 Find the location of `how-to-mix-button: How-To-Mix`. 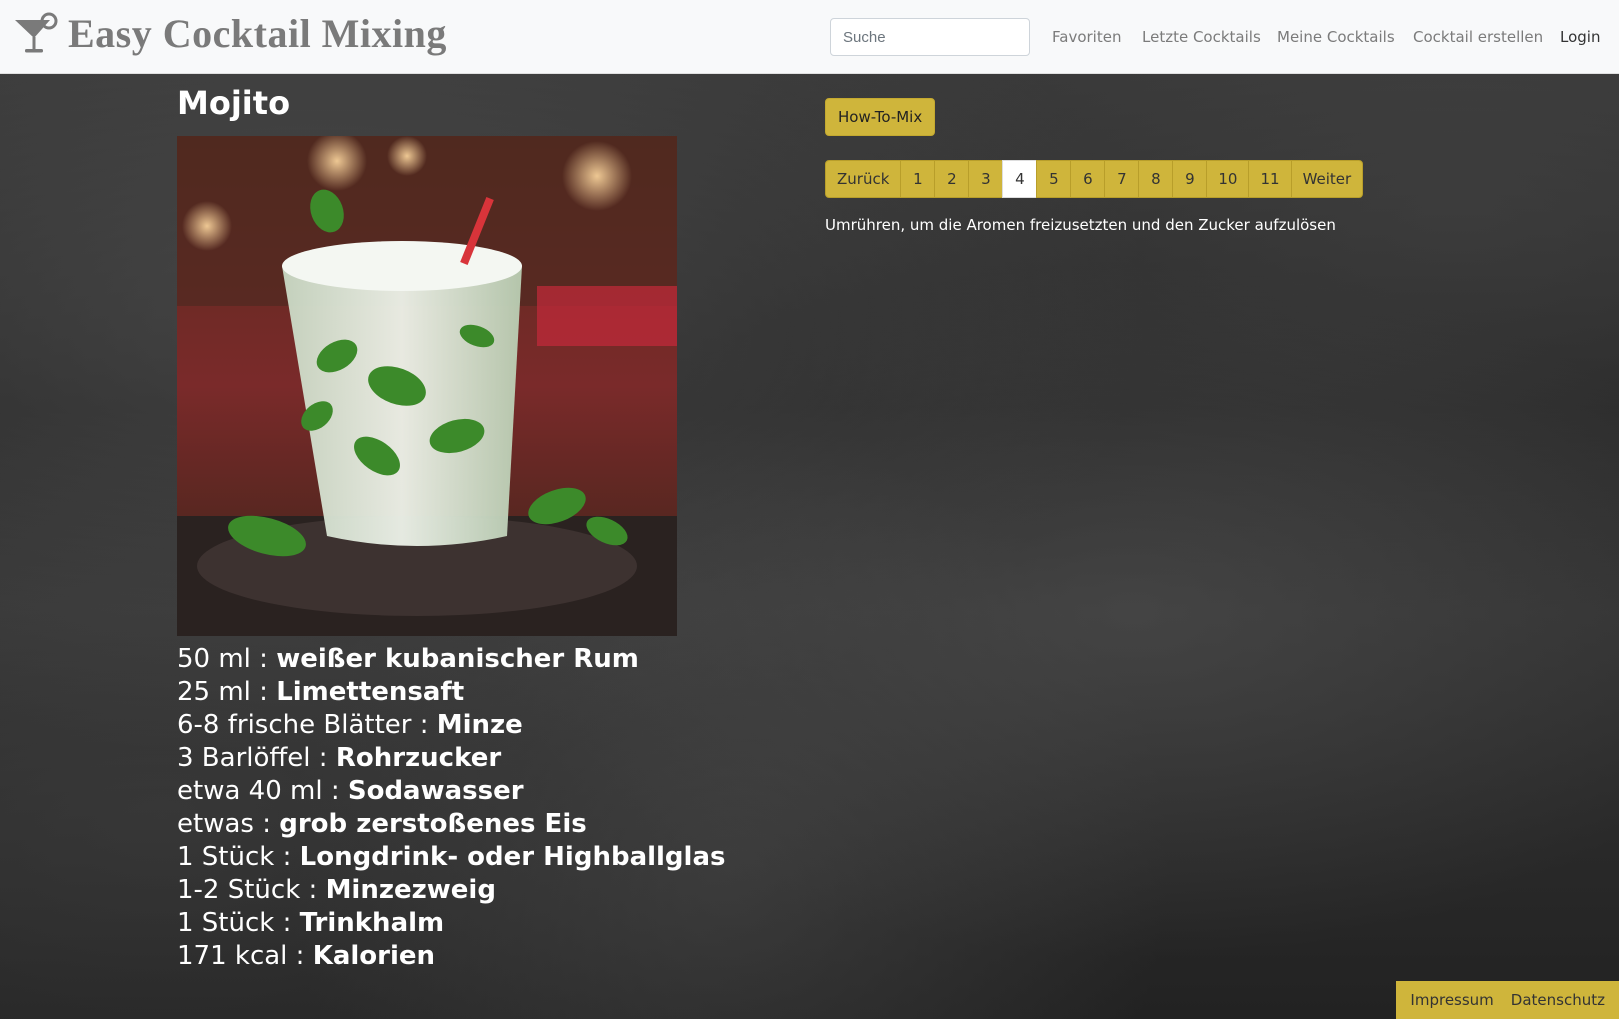

how-to-mix-button: How-To-Mix is located at coordinates (880, 117).